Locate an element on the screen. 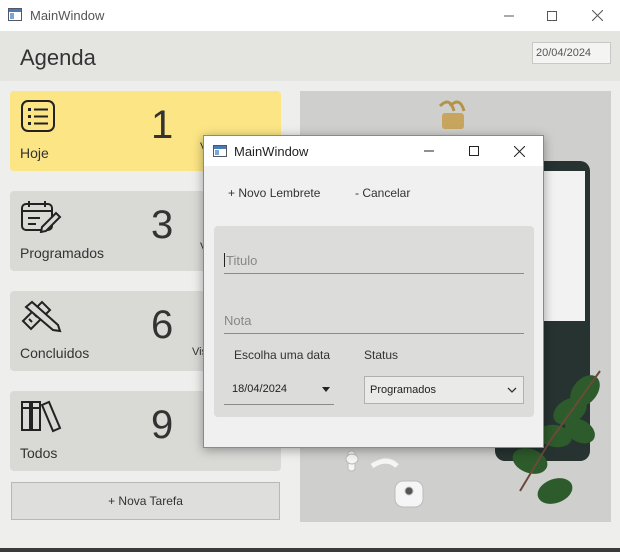  dialog-title: MainWindow is located at coordinates (271, 151).